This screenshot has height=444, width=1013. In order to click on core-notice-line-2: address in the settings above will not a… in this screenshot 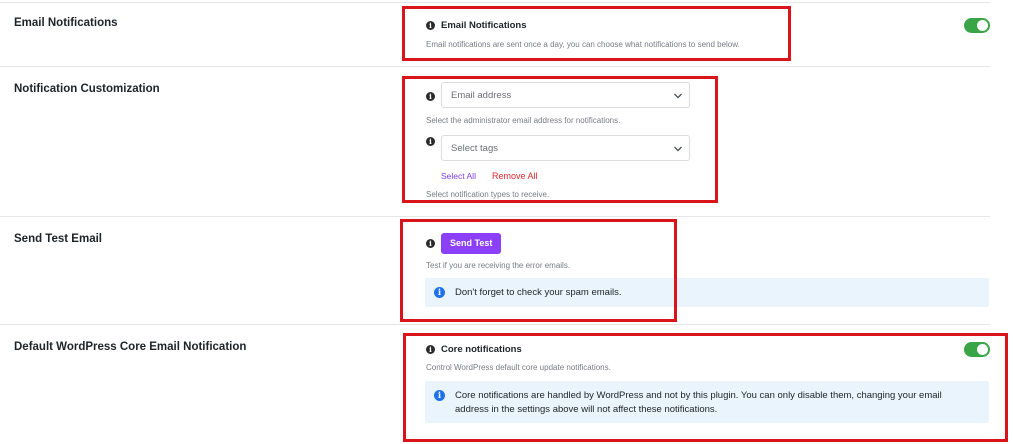, I will do `click(586, 409)`.